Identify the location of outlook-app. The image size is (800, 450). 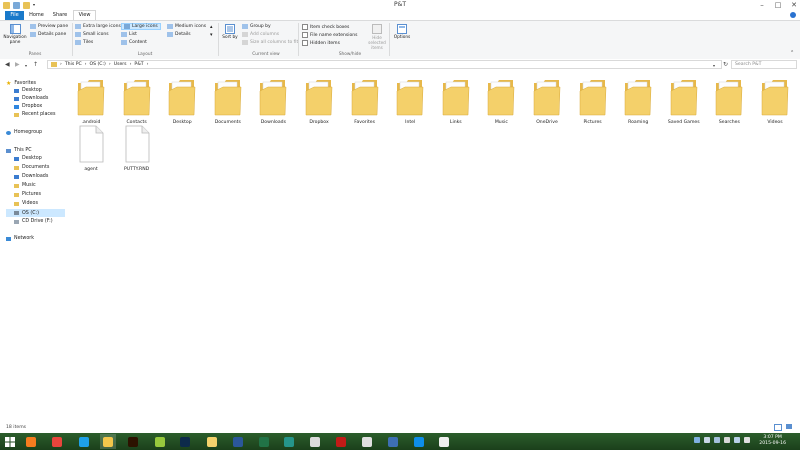
(212, 441).